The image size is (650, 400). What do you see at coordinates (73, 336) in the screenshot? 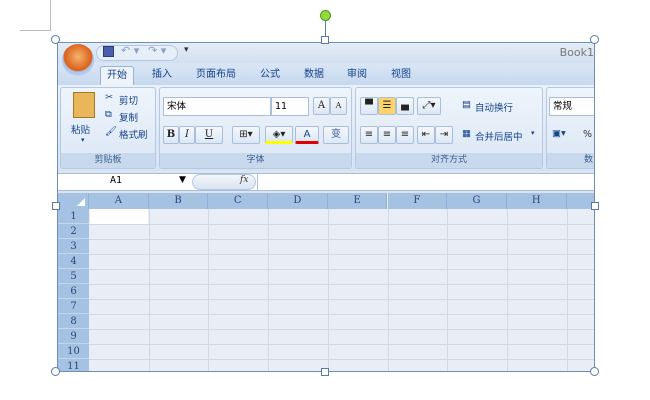
I see `row-header-9: 9` at bounding box center [73, 336].